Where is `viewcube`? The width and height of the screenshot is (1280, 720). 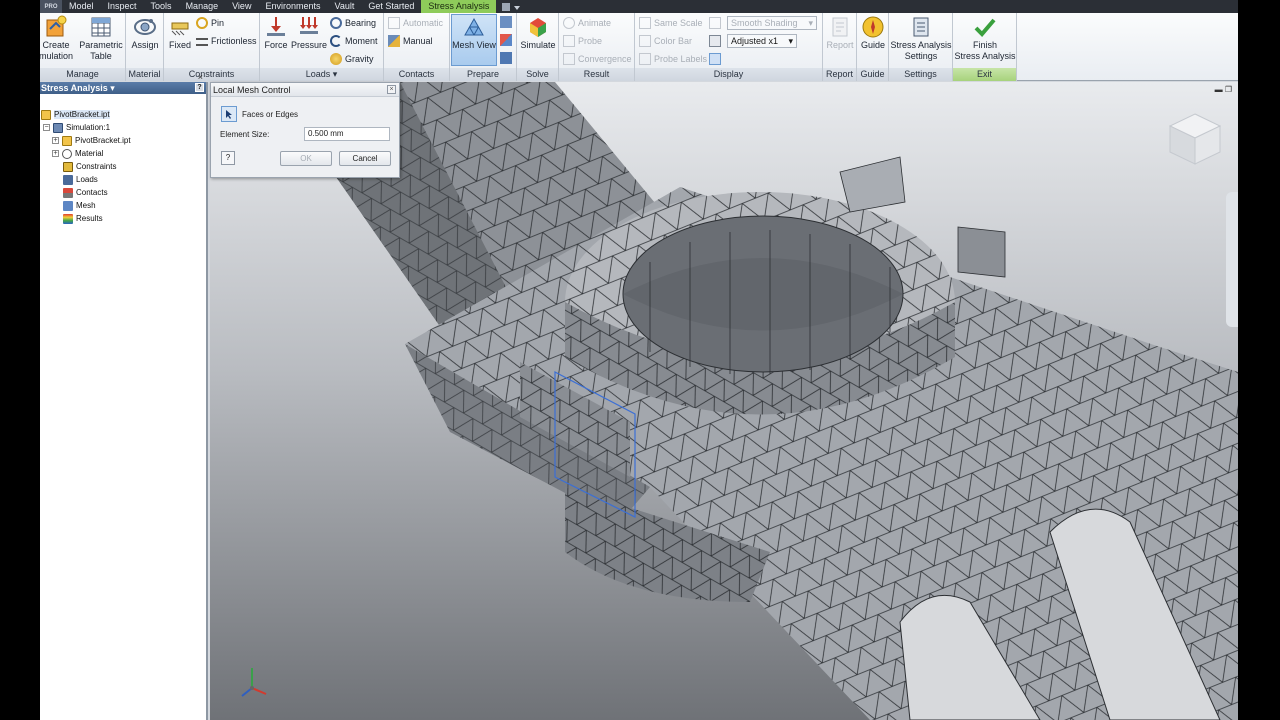
viewcube is located at coordinates (1195, 139).